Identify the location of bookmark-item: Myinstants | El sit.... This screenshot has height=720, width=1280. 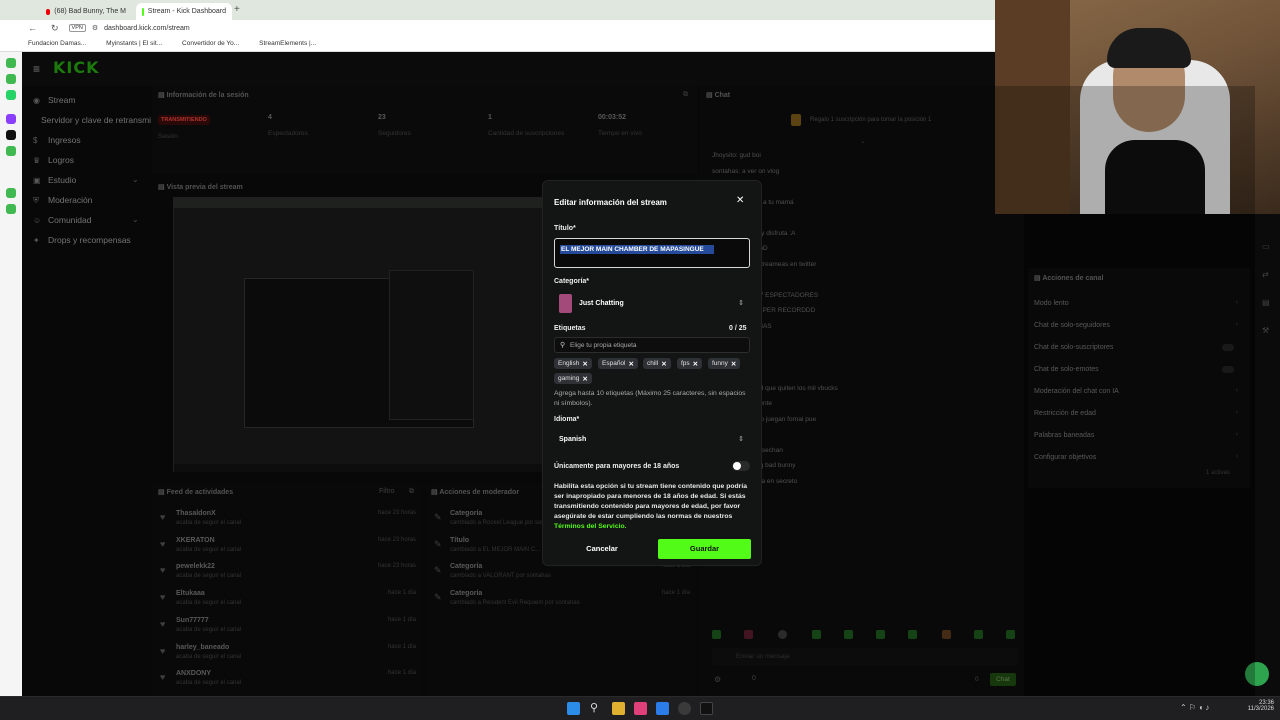
(134, 43).